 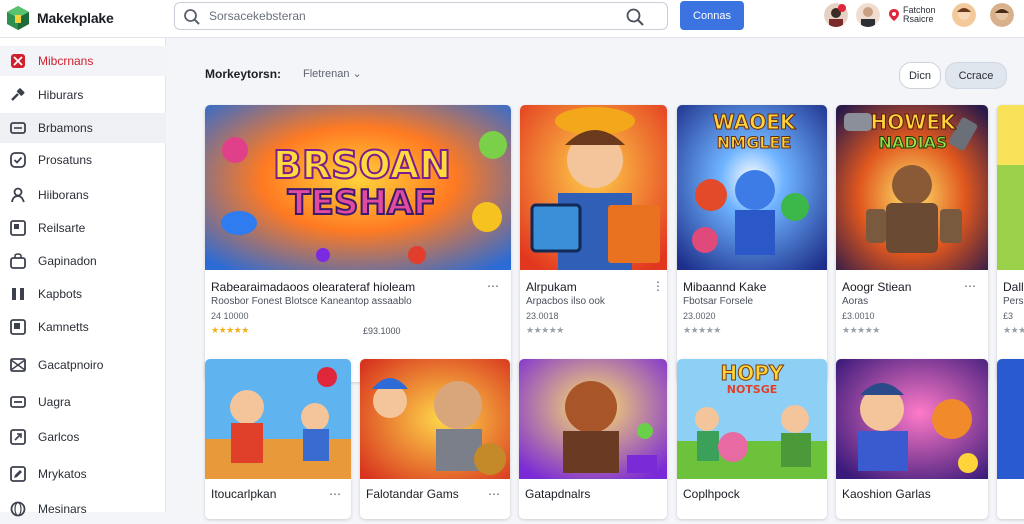 What do you see at coordinates (1008, 316) in the screenshot?
I see `game-count: £3` at bounding box center [1008, 316].